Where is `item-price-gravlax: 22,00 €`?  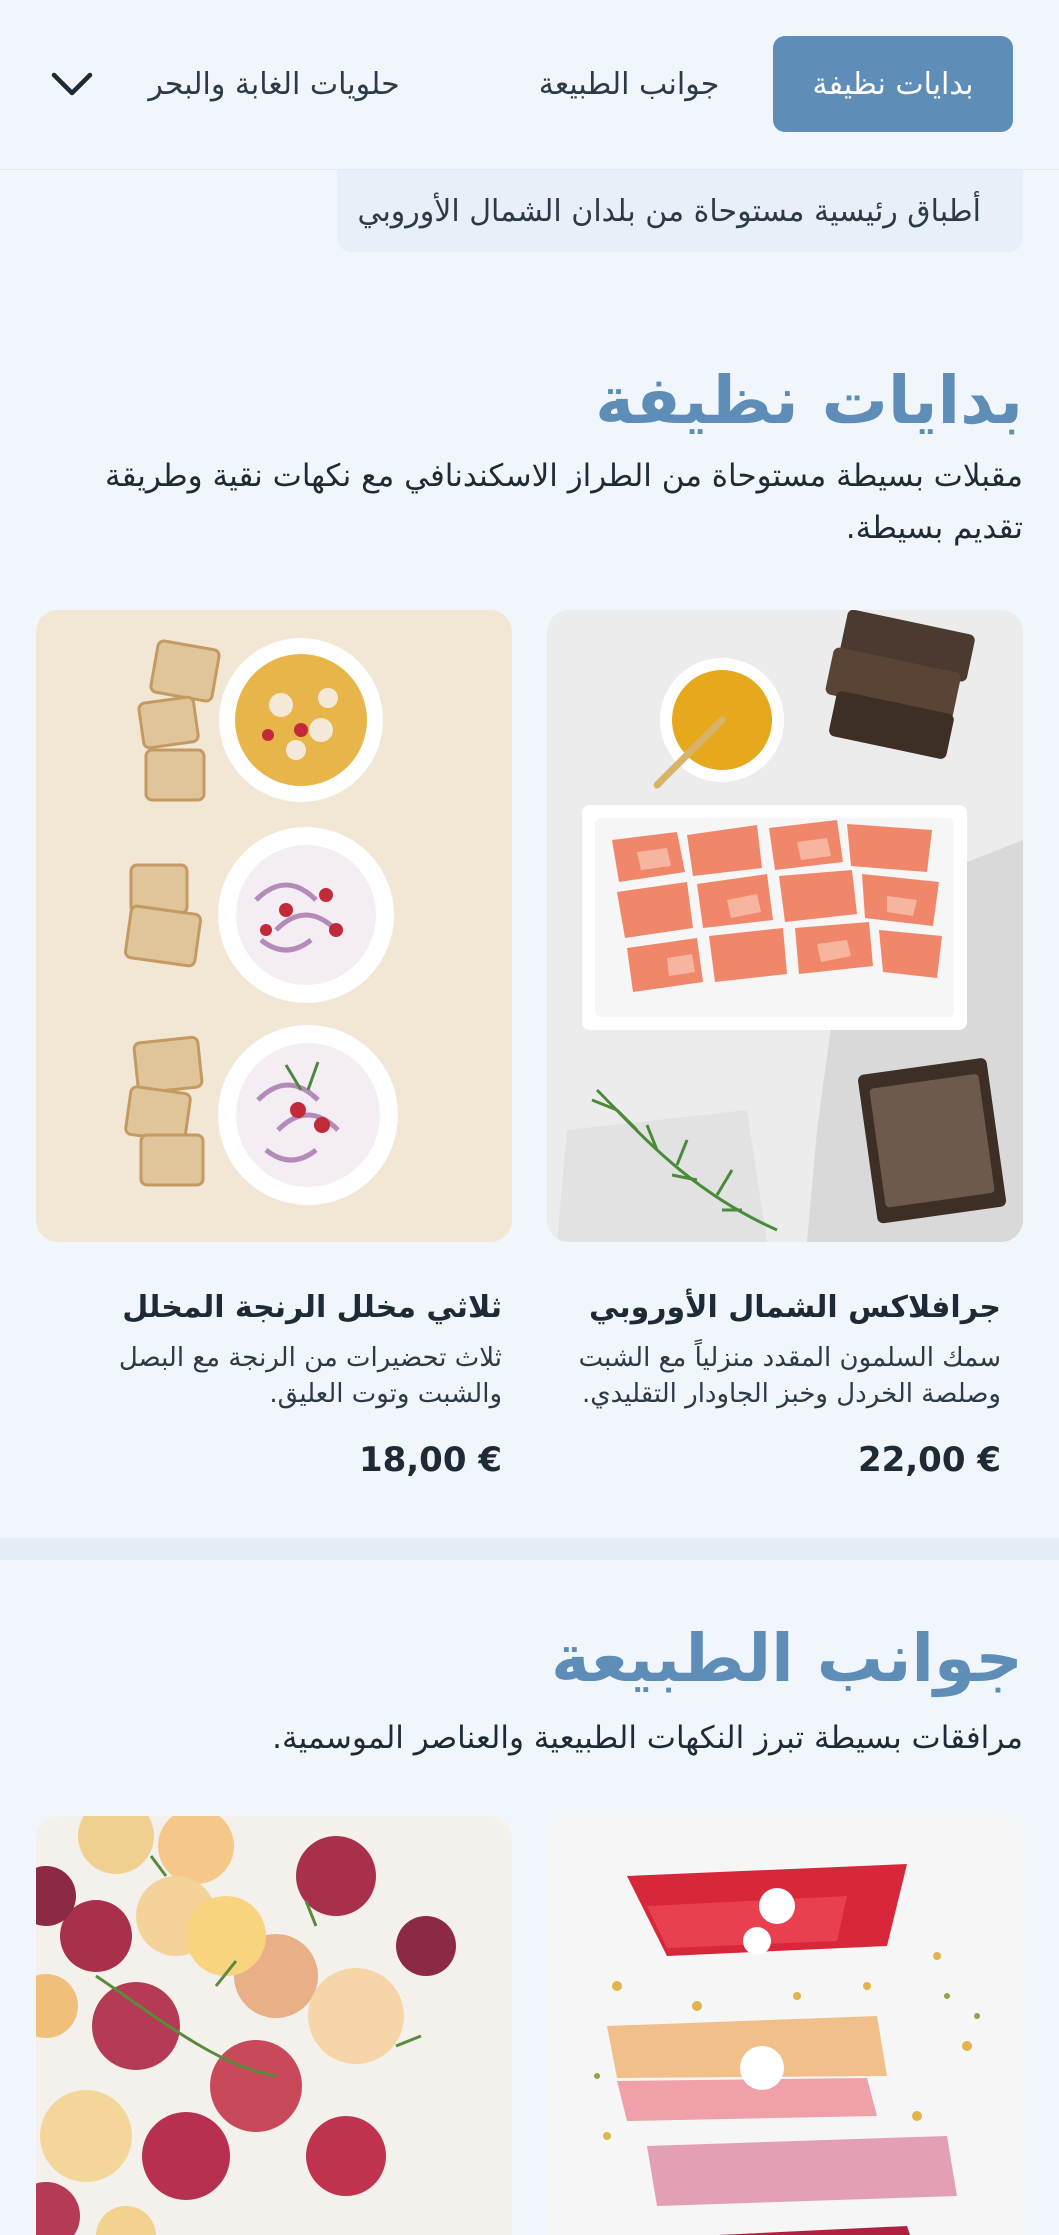
item-price-gravlax: 22,00 € is located at coordinates (929, 1460).